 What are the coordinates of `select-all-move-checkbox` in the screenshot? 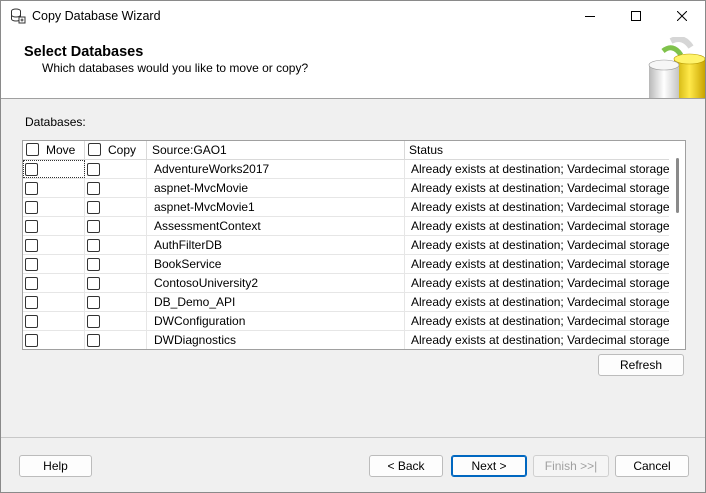 It's located at (32, 149).